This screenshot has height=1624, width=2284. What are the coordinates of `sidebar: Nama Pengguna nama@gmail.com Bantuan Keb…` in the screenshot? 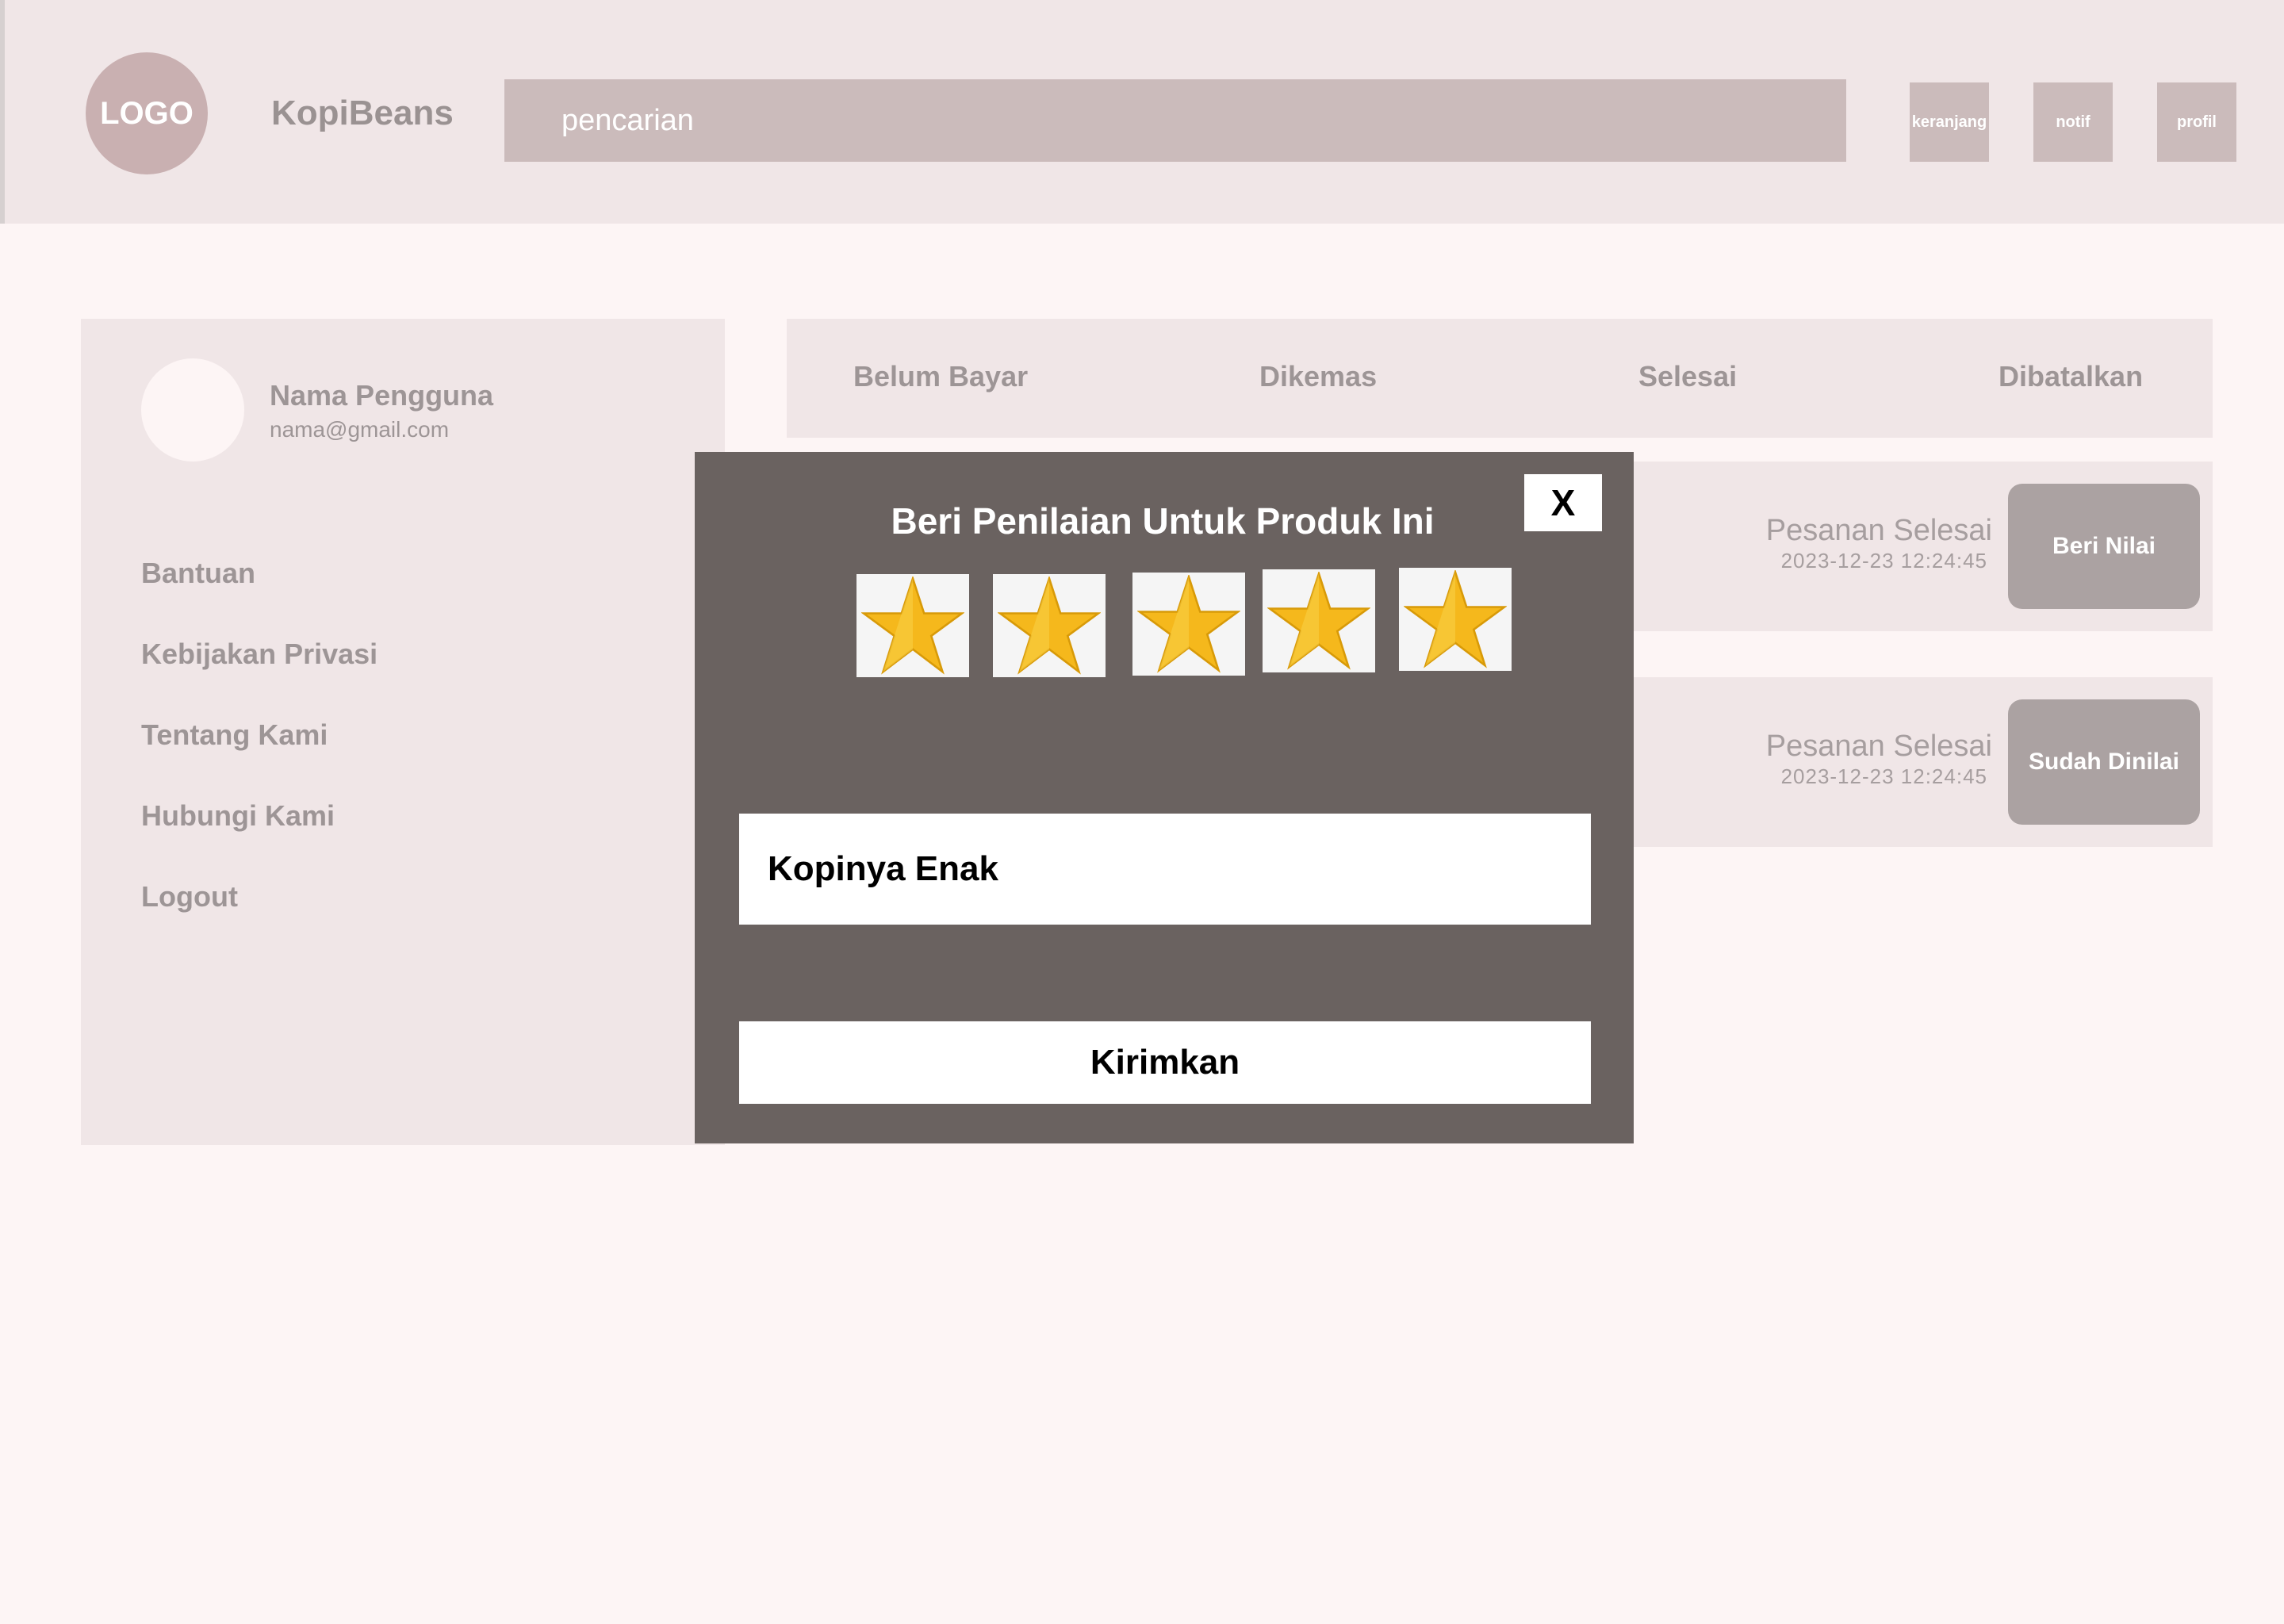 It's located at (403, 732).